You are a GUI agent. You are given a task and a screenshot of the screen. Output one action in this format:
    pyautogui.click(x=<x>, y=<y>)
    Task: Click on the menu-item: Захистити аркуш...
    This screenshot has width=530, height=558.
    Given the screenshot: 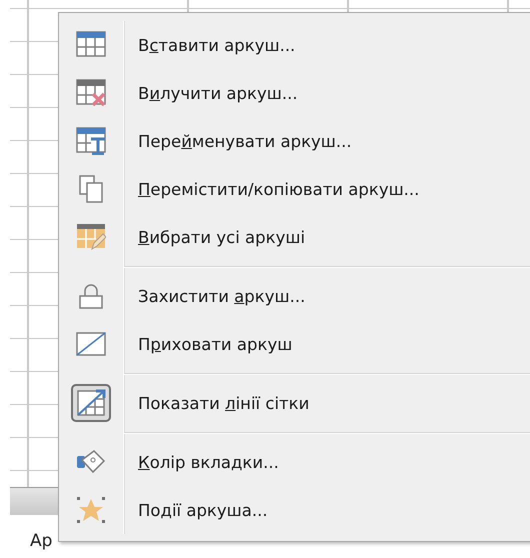 What is the action you would take?
    pyautogui.click(x=294, y=296)
    